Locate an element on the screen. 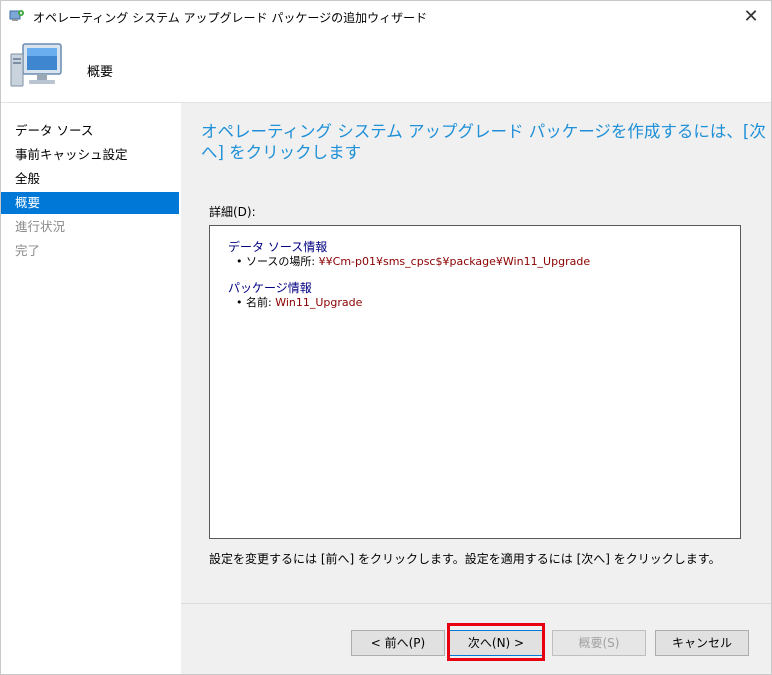 This screenshot has height=675, width=772. cancel-button: キャンセル is located at coordinates (702, 643).